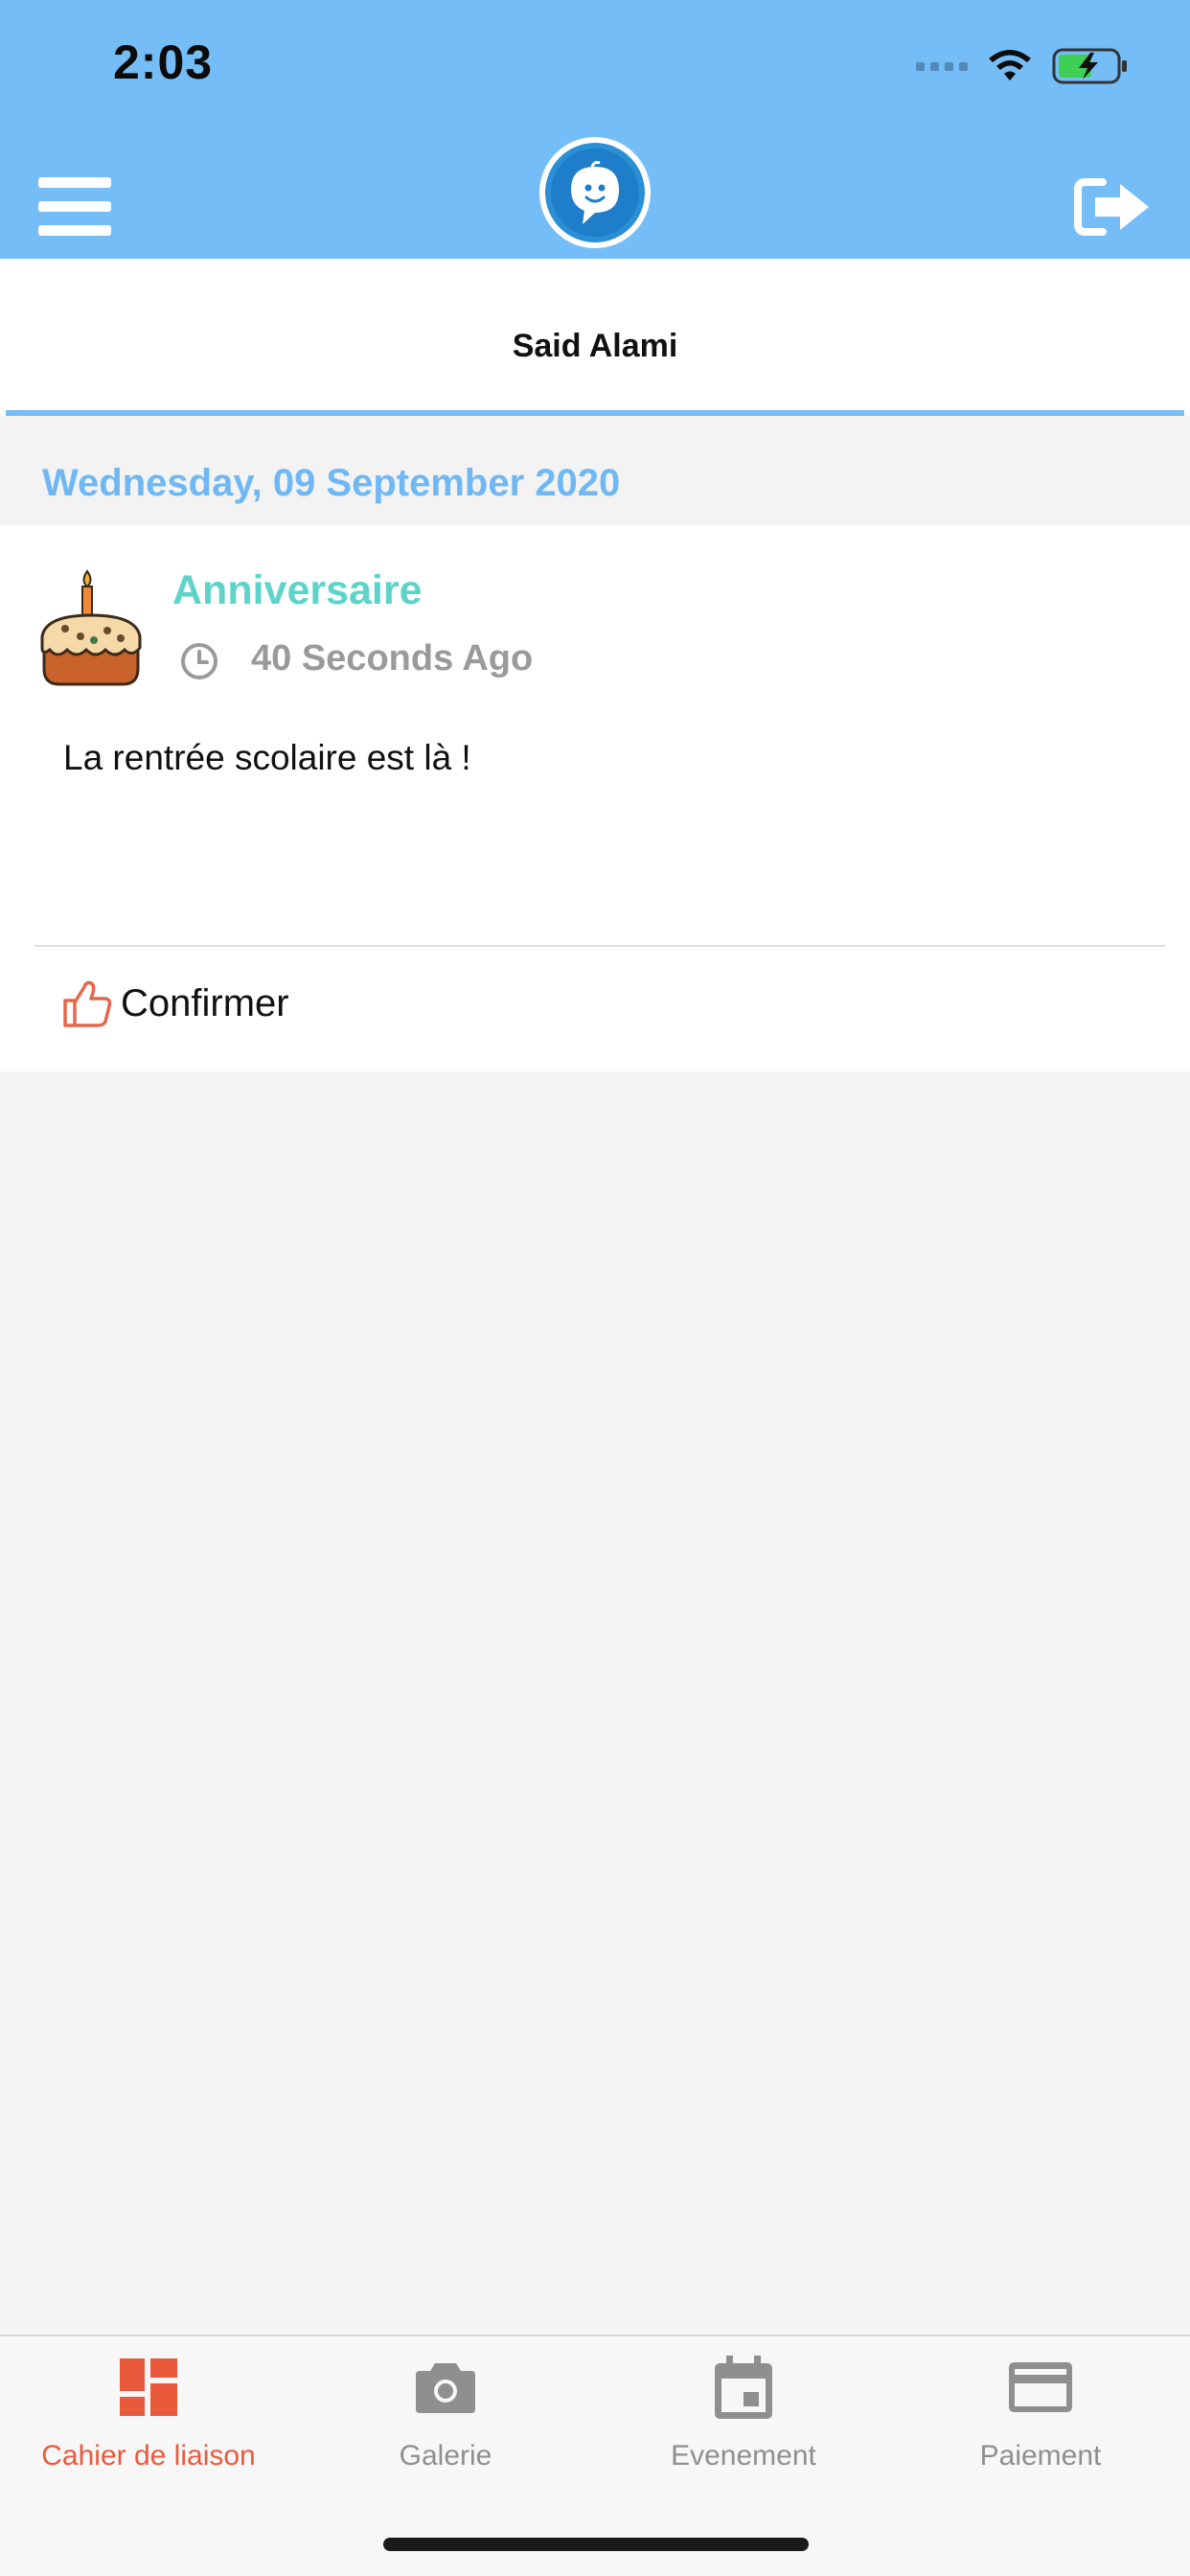  I want to click on battery-charging-icon, so click(1090, 66).